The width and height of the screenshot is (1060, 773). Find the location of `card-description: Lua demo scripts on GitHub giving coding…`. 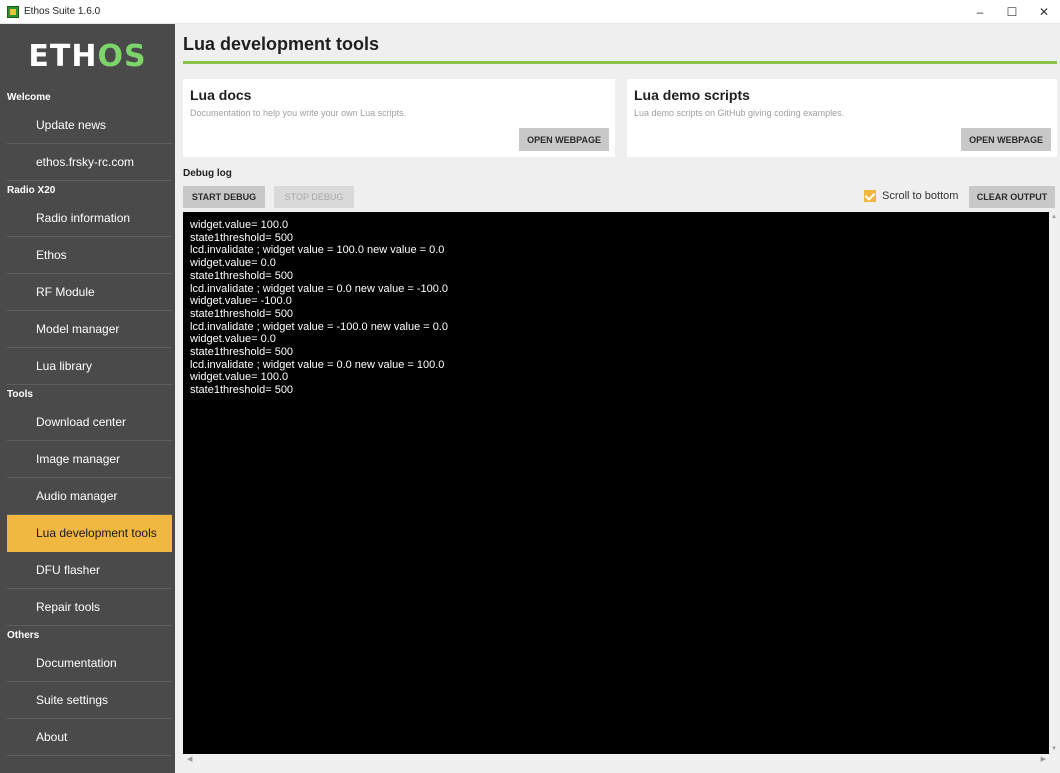

card-description: Lua demo scripts on GitHub giving coding… is located at coordinates (739, 113).